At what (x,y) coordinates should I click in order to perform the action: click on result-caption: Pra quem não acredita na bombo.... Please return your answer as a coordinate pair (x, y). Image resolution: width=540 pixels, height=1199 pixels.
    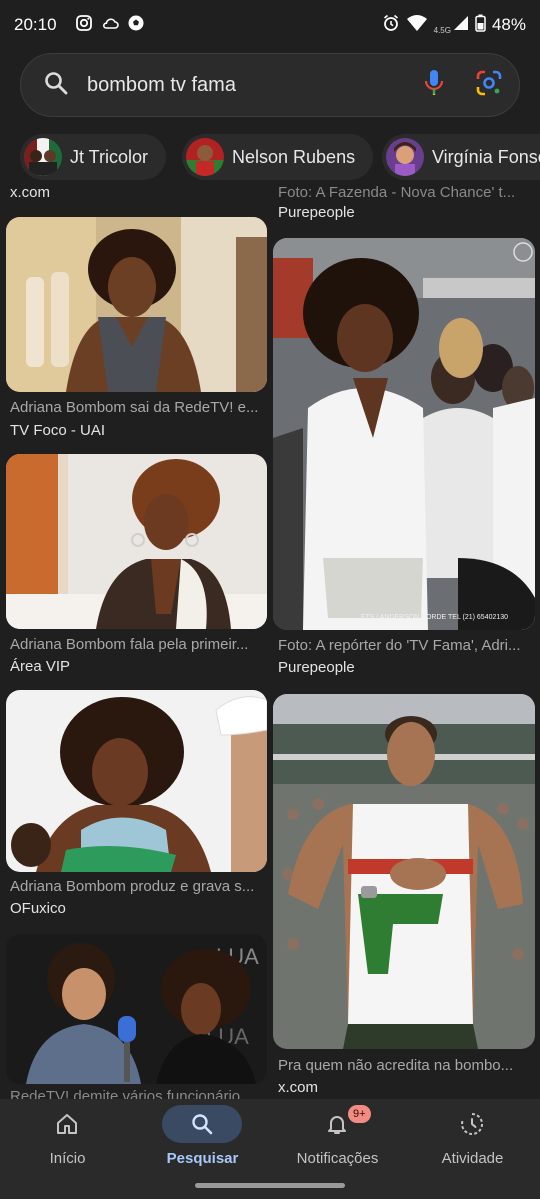
    Looking at the image, I should click on (396, 1065).